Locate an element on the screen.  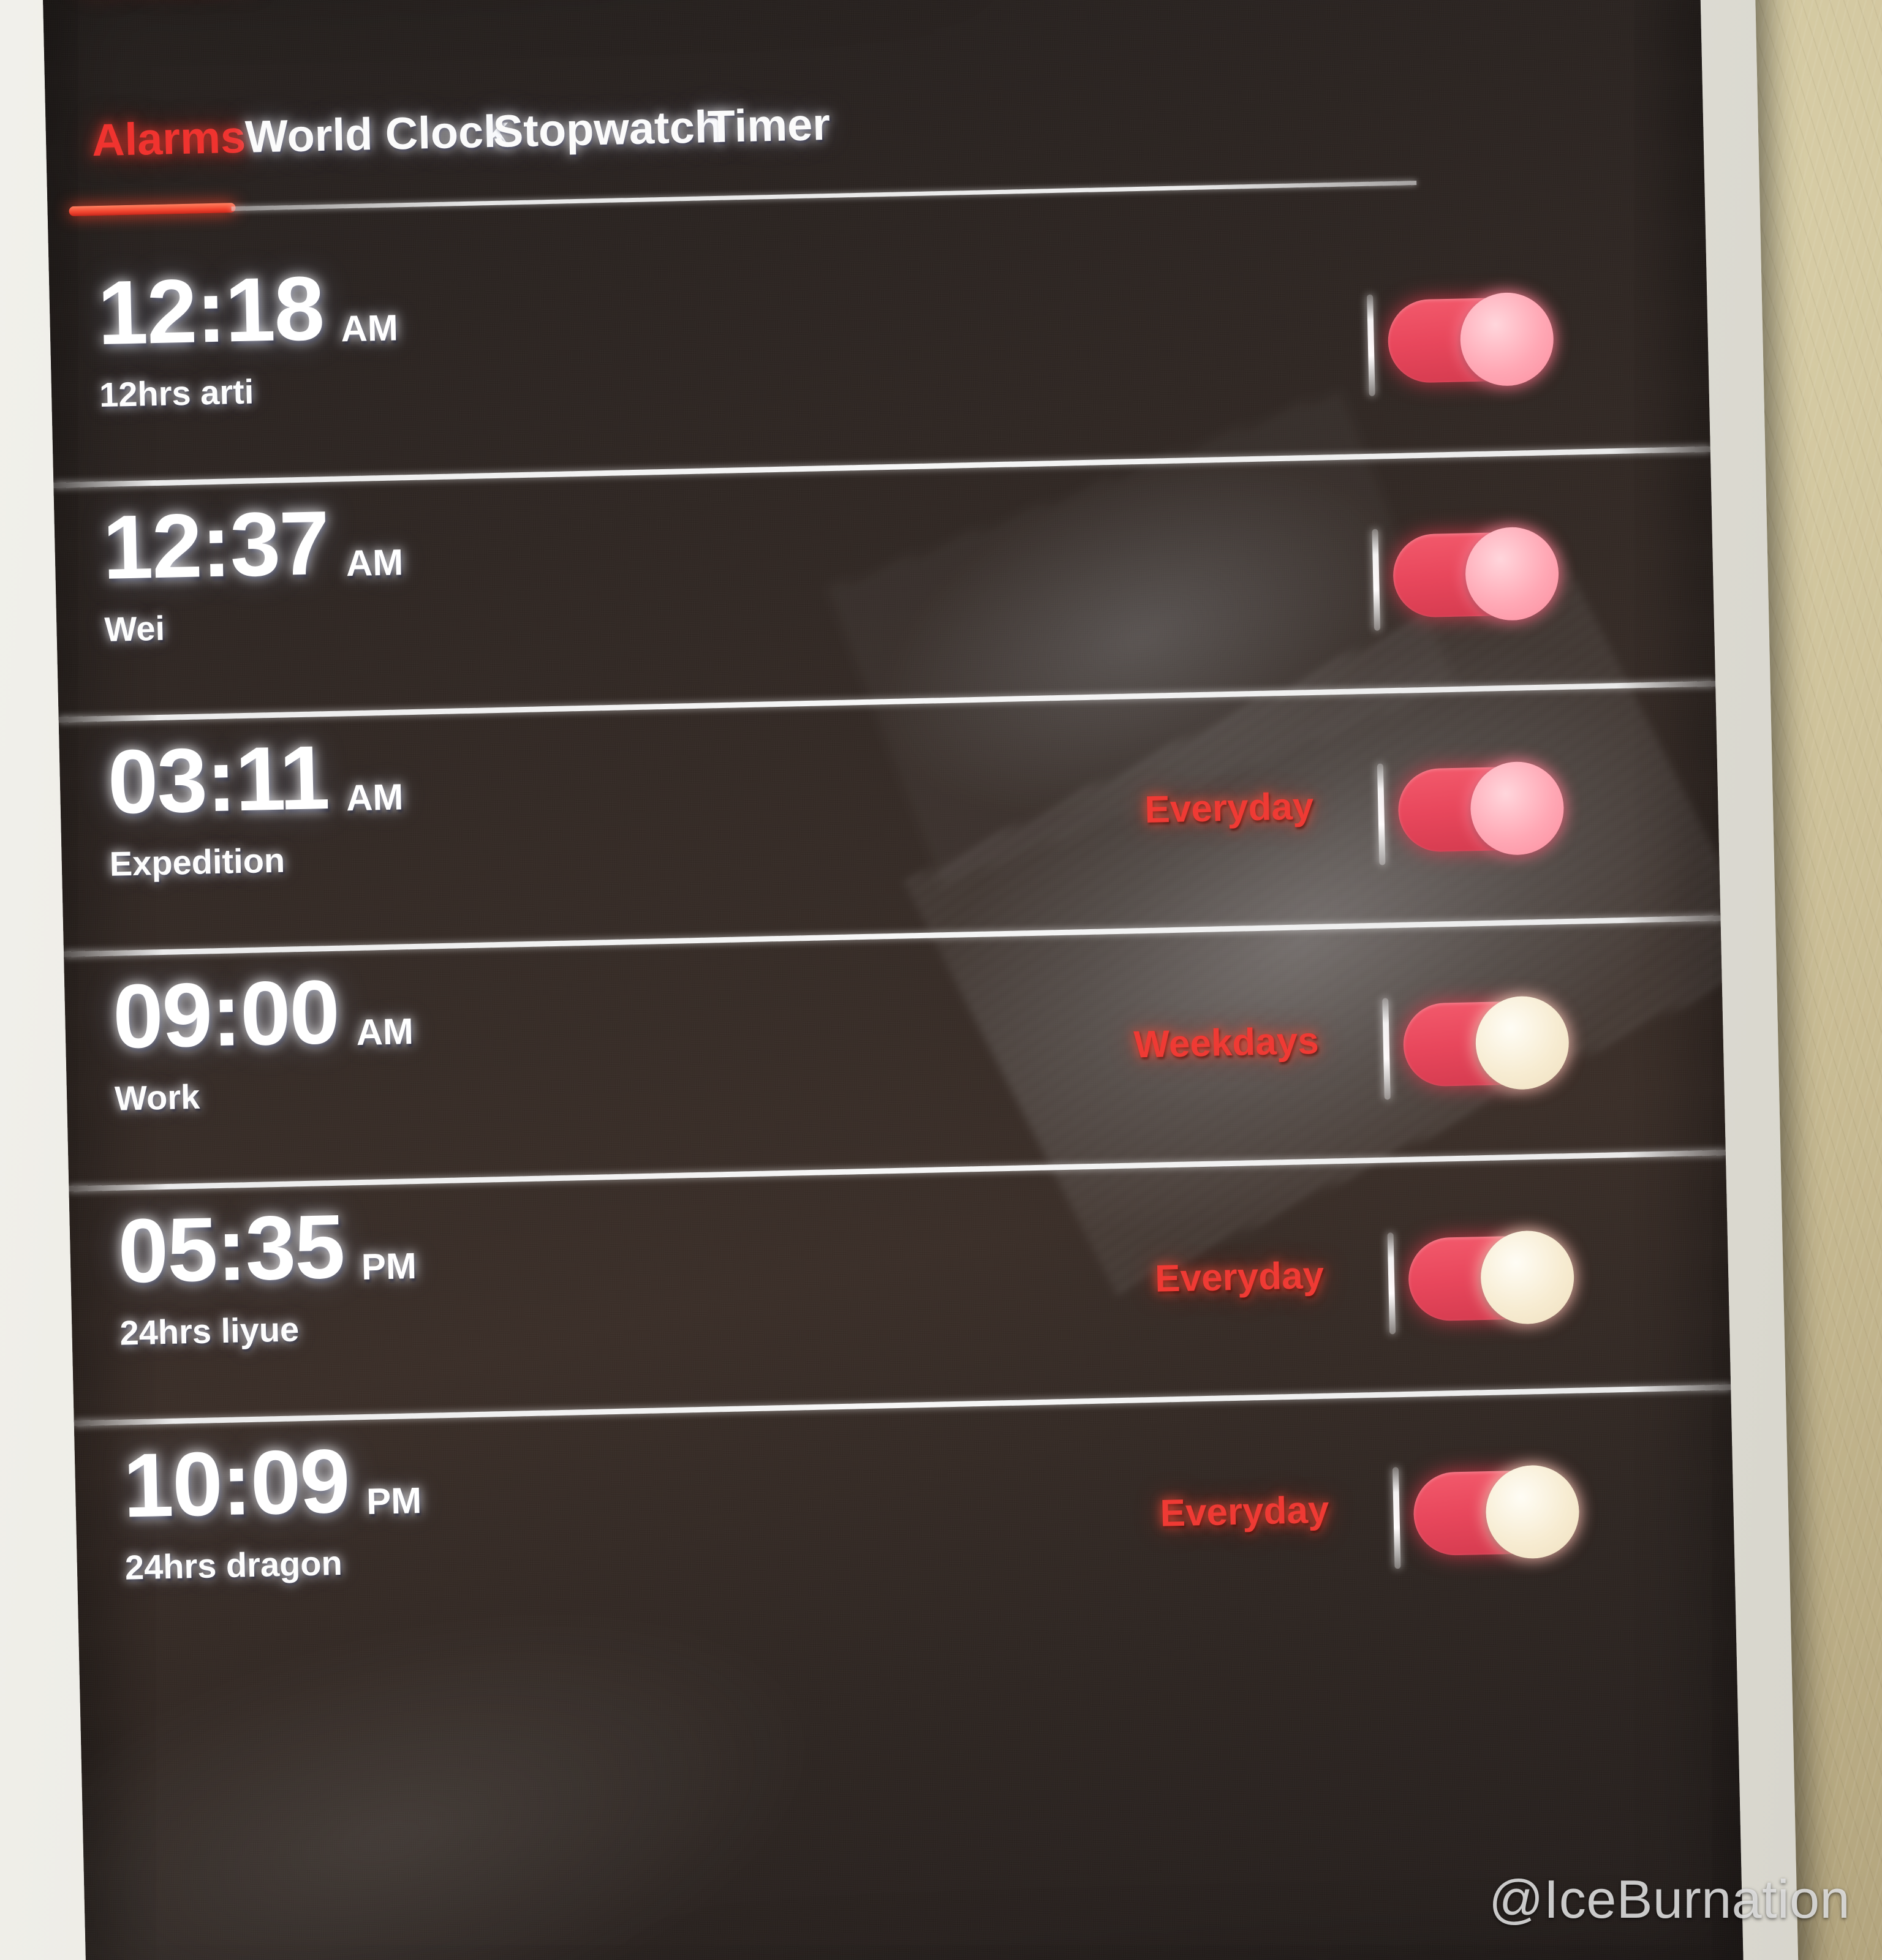
alarm-row: 09:00 AM Work Weekdays is located at coordinates (895, 1055).